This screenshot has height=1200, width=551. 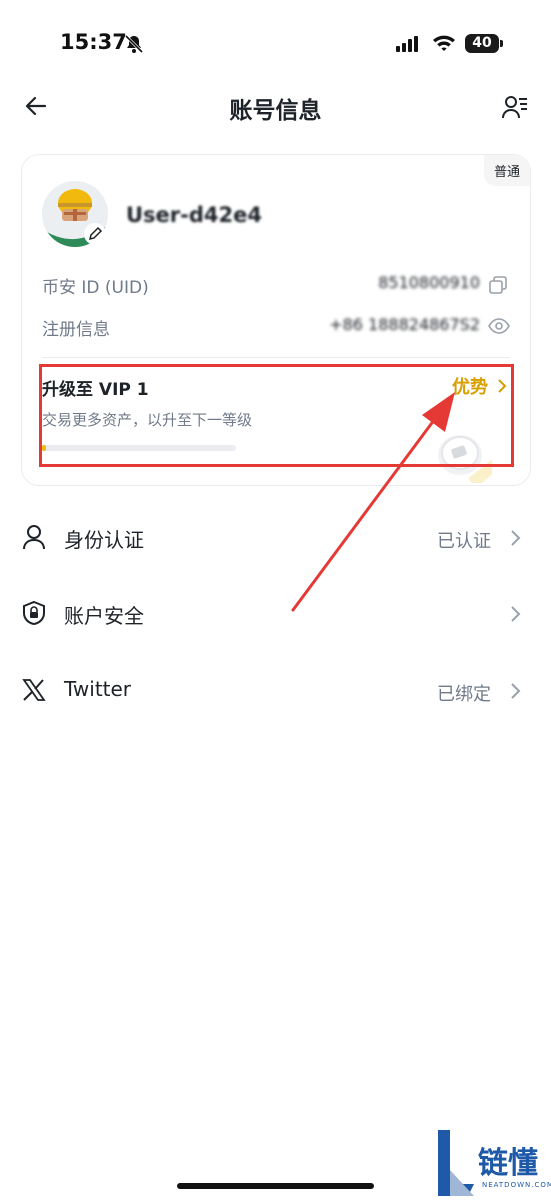 What do you see at coordinates (275, 537) in the screenshot?
I see `menu-row-identity: 身份认证 已认证` at bounding box center [275, 537].